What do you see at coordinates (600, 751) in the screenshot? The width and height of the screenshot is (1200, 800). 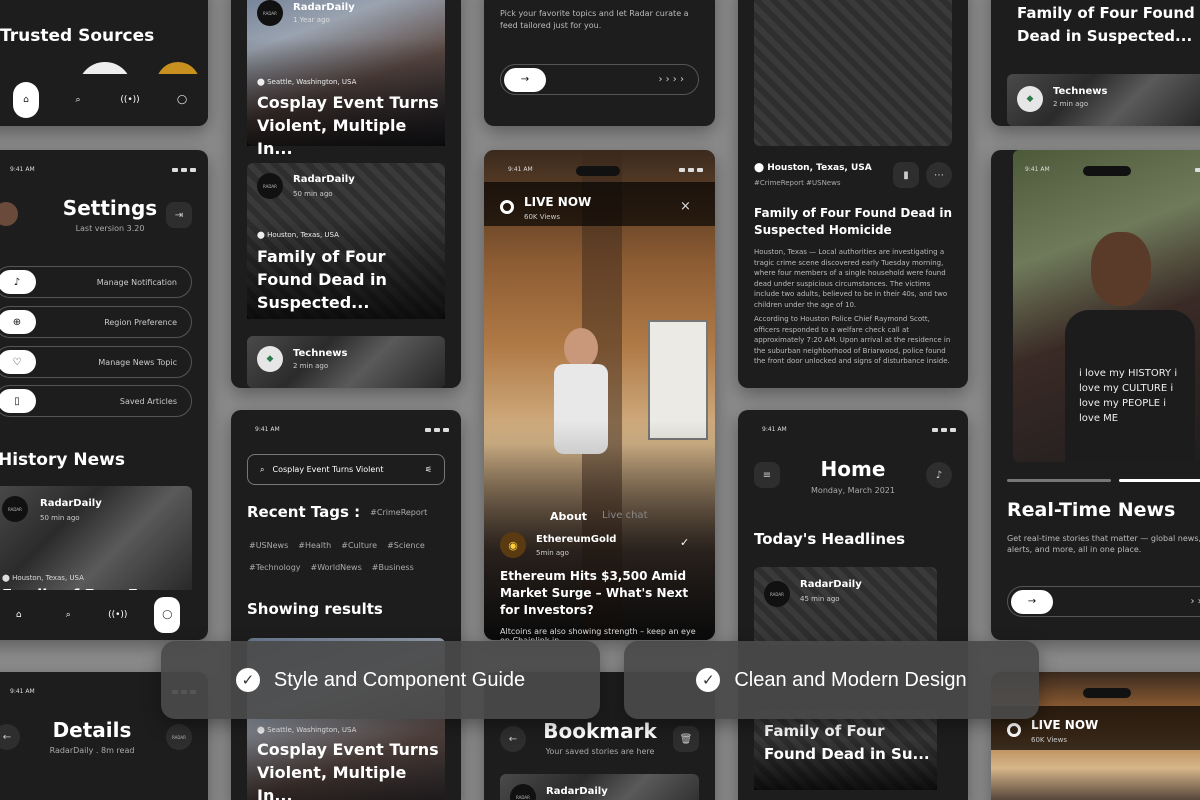 I see `page-subtitle: Your saved stories are here` at bounding box center [600, 751].